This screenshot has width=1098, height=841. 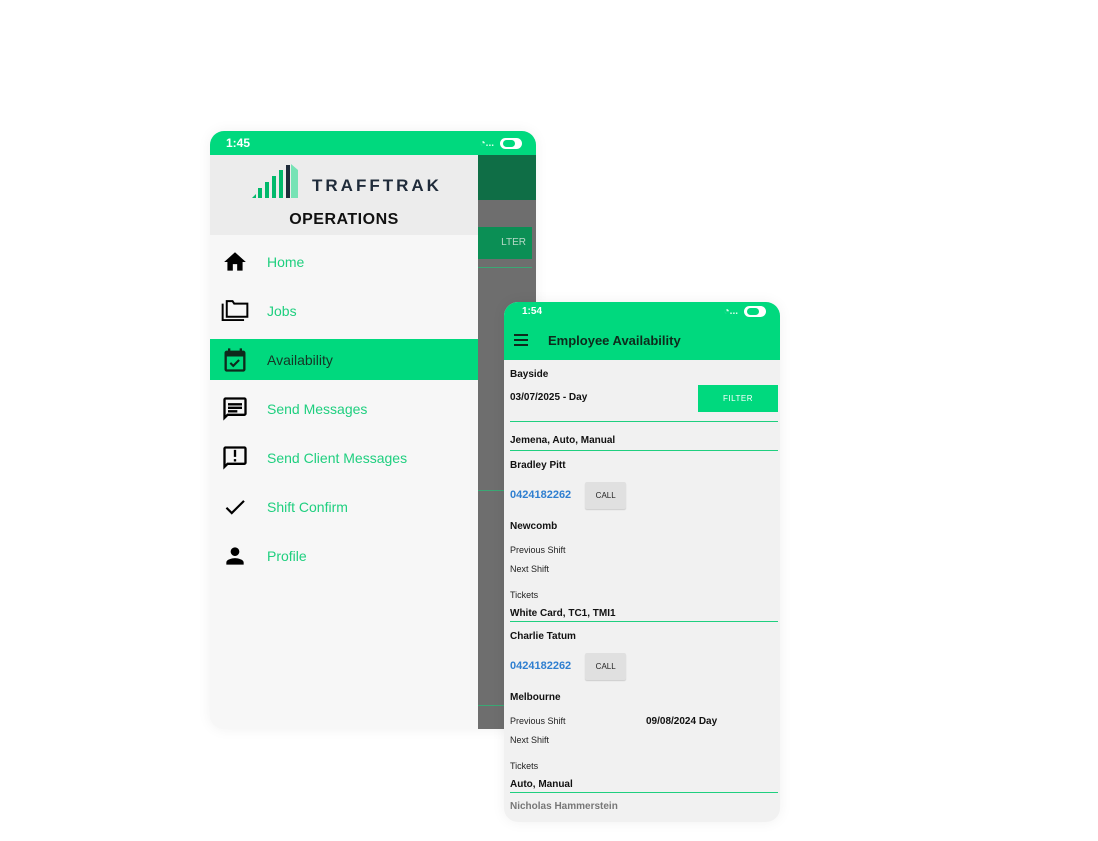 I want to click on menu-item-jobs: Jobs, so click(x=344, y=310).